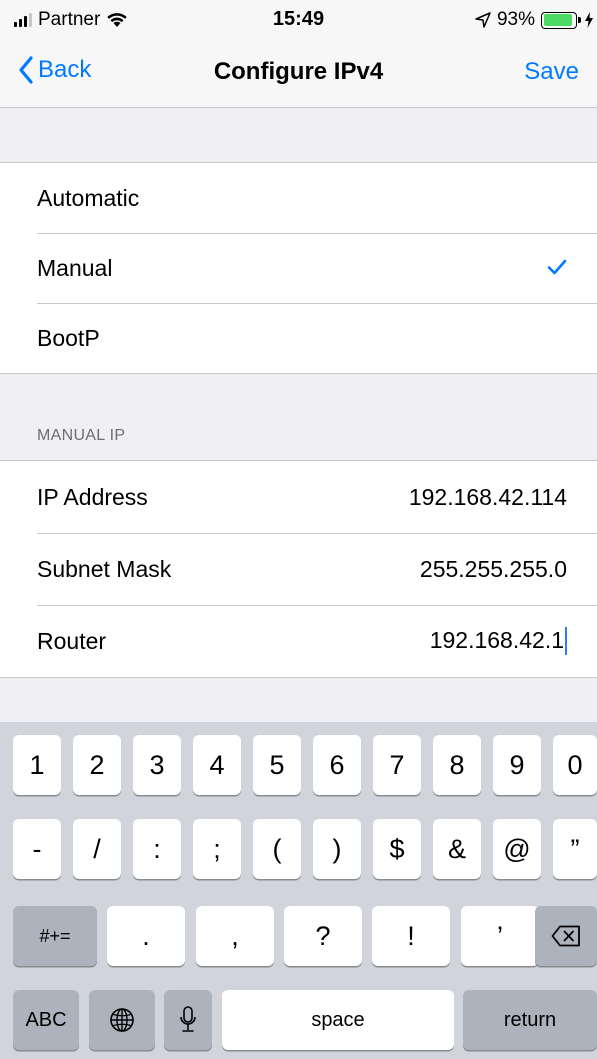 The height and width of the screenshot is (1059, 597). Describe the element at coordinates (277, 849) in the screenshot. I see `key-open-paren: (` at that location.